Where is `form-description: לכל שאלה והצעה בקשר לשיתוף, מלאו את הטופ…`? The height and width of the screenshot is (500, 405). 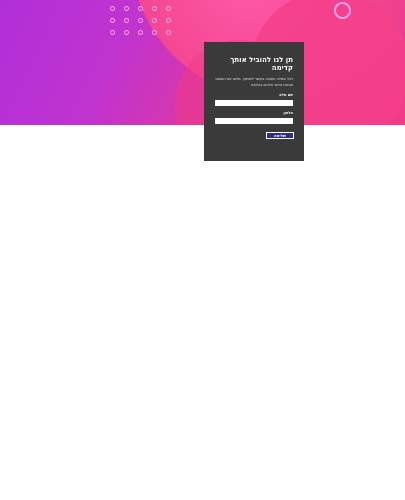
form-description: לכל שאלה והצעה בקשר לשיתוף, מלאו את הטופ… is located at coordinates (254, 82).